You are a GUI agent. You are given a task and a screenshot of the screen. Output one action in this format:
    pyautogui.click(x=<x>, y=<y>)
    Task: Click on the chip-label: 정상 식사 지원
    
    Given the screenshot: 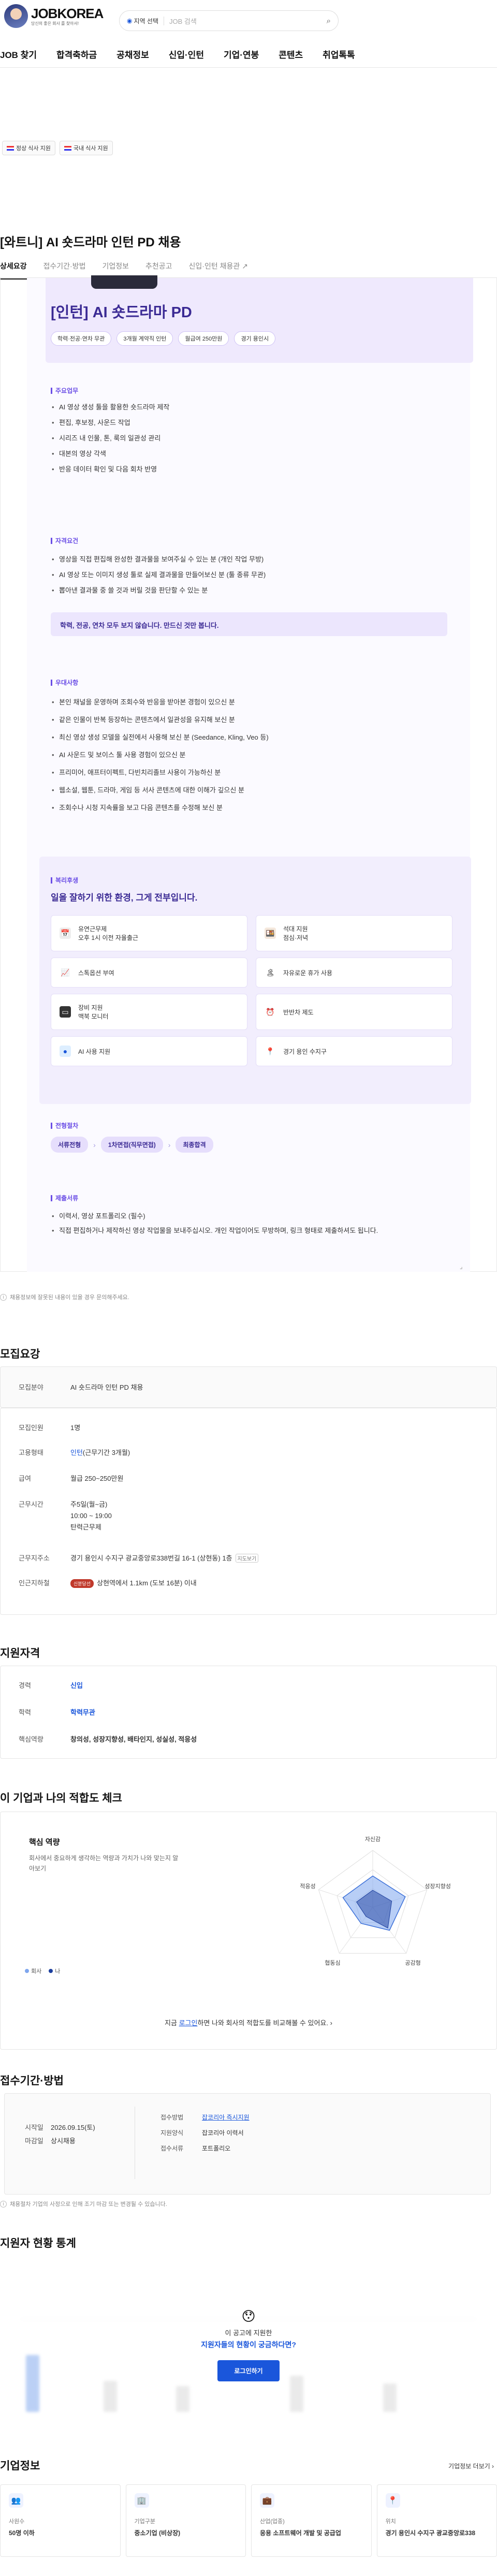 What is the action you would take?
    pyautogui.click(x=33, y=148)
    